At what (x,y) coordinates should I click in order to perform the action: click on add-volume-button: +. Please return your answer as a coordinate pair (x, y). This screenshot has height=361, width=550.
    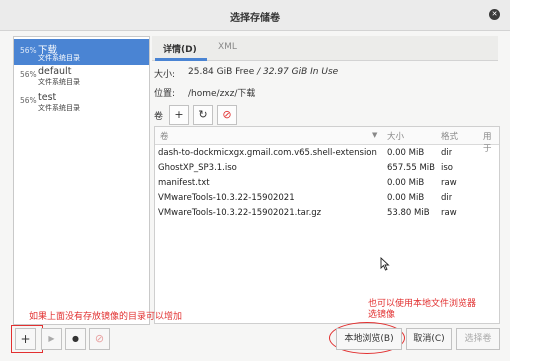
    Looking at the image, I should click on (179, 115).